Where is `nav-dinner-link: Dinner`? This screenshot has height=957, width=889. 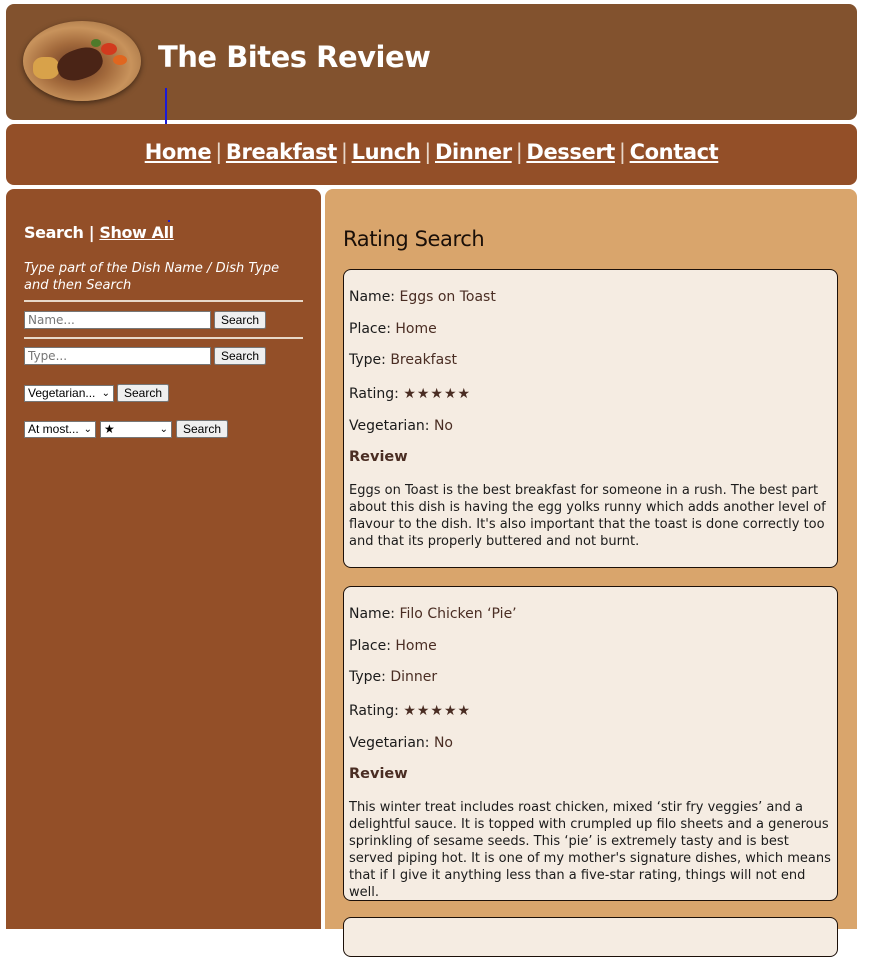 nav-dinner-link: Dinner is located at coordinates (473, 152).